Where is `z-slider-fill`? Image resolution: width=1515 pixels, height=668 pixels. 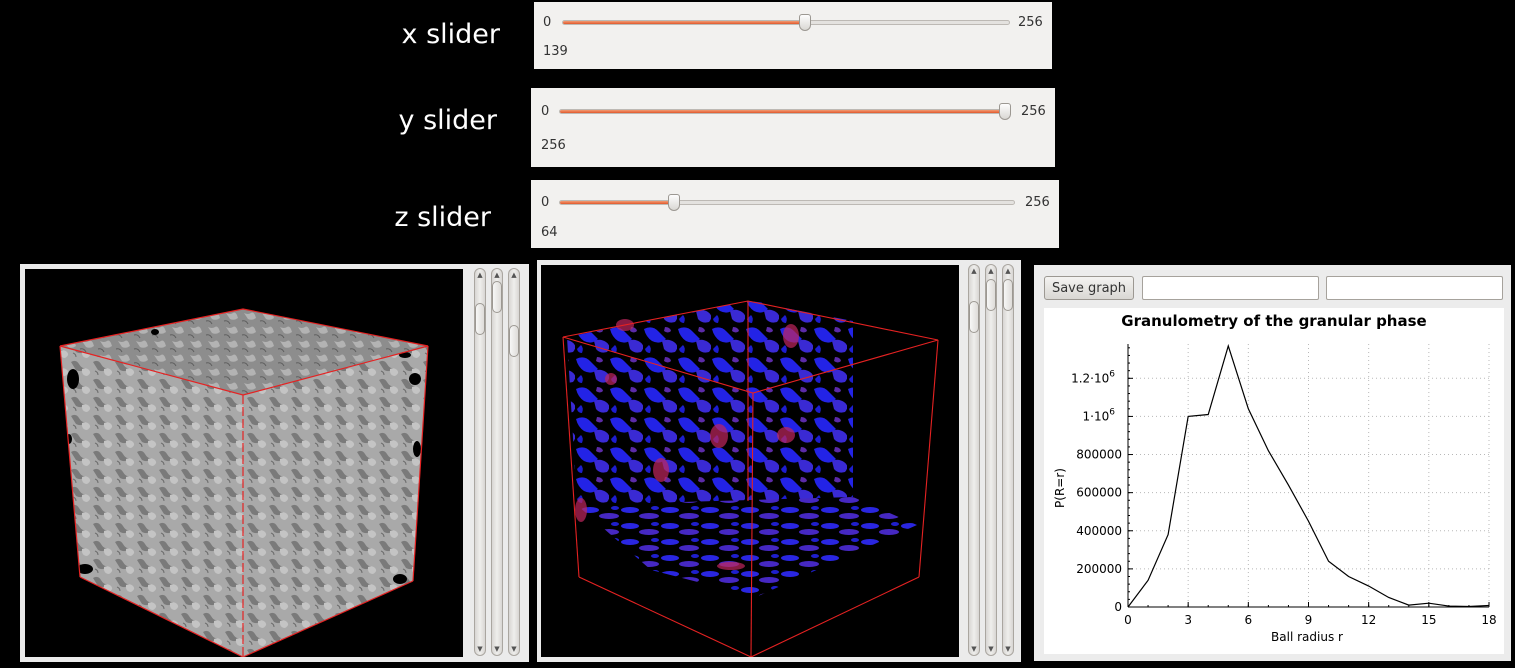 z-slider-fill is located at coordinates (617, 202).